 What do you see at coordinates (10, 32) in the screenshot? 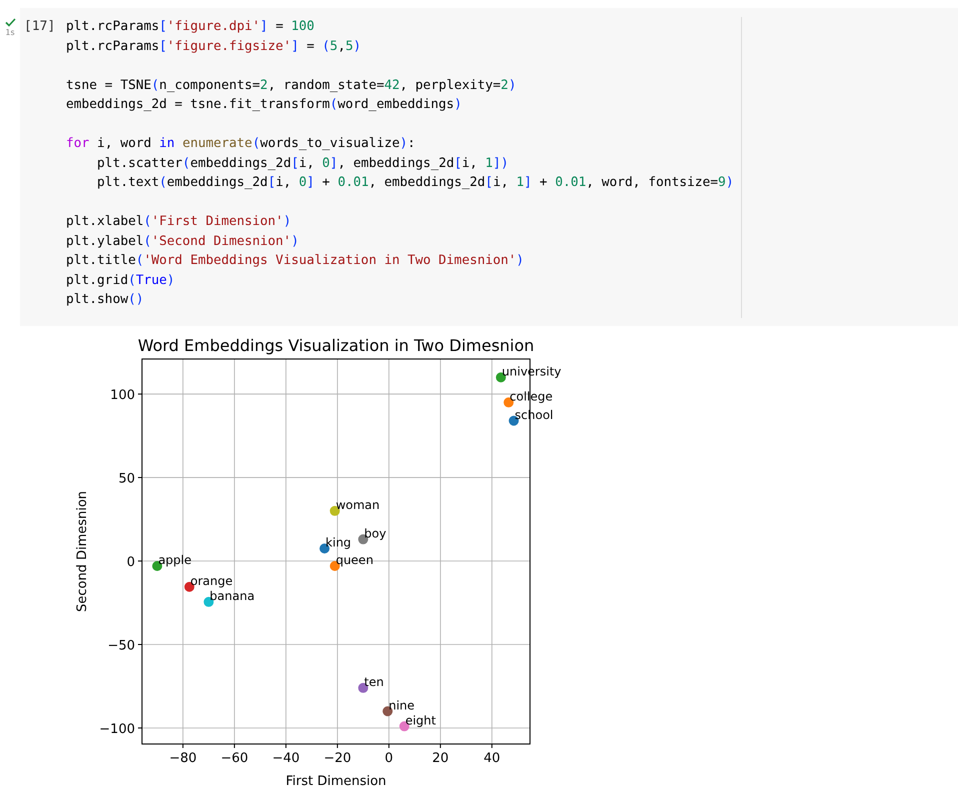
I see `run-duration: 1s` at bounding box center [10, 32].